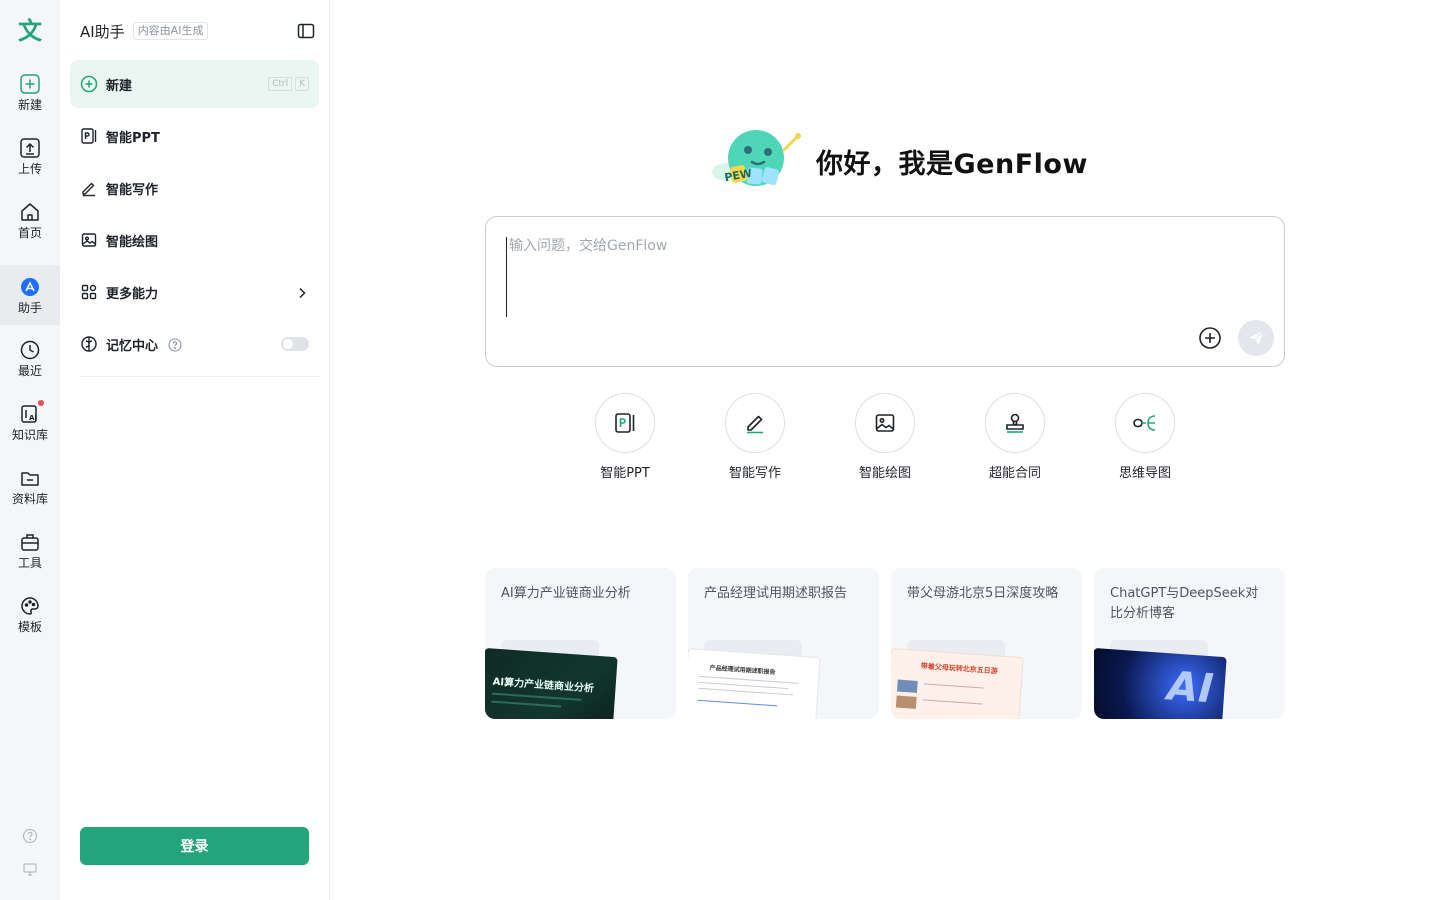 The image size is (1440, 900). What do you see at coordinates (783, 643) in the screenshot?
I see `template-card-pm-report: 产品经理试用期述职报告 产品经理试用期述职报告` at bounding box center [783, 643].